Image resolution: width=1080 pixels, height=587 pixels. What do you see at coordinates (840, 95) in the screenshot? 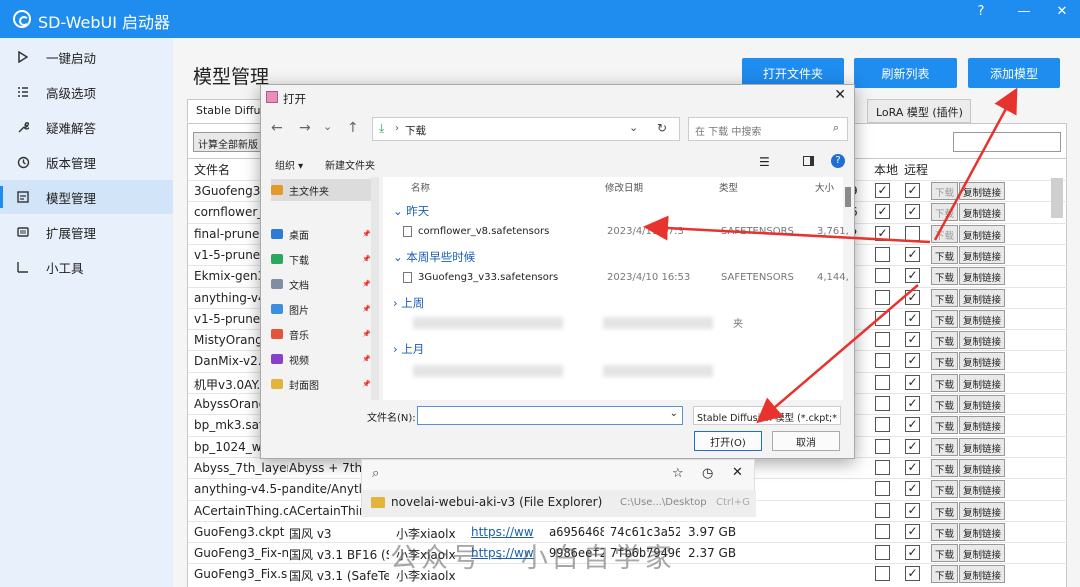
I see `dialog-close-icon: ✕` at bounding box center [840, 95].